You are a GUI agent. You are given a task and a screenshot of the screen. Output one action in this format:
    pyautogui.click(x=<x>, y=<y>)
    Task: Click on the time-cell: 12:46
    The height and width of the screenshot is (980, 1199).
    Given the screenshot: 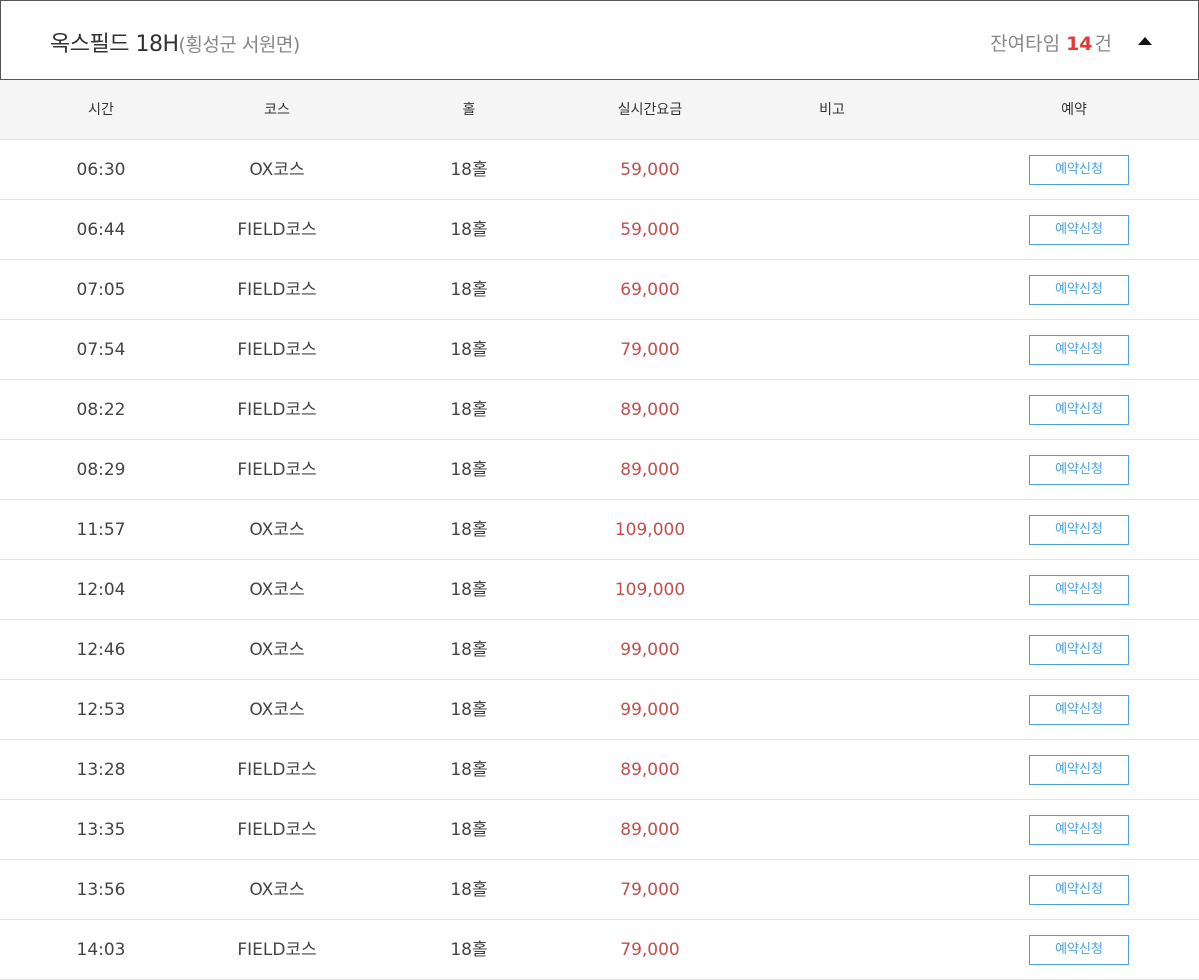 What is the action you would take?
    pyautogui.click(x=101, y=650)
    